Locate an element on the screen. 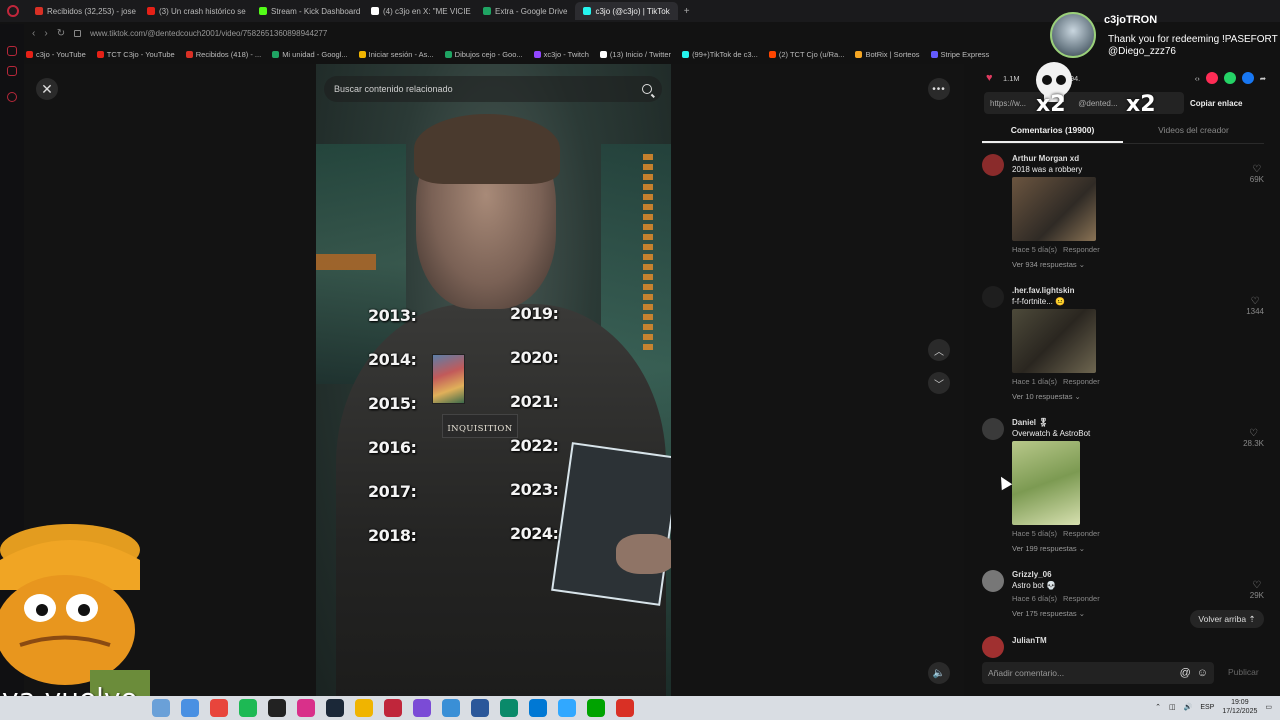  bookmark-item: TCT C3jo - YouTube is located at coordinates (135, 54).